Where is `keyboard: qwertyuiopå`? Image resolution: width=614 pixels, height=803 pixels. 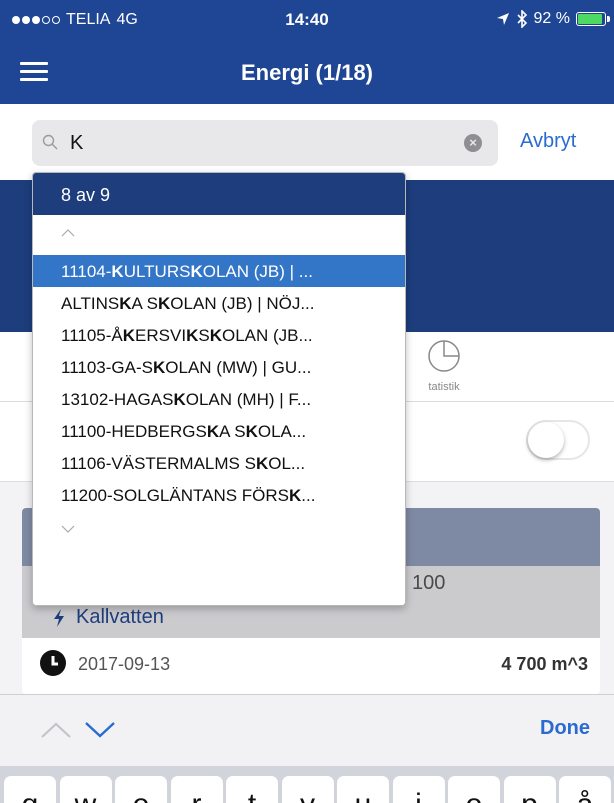
keyboard: qwertyuiopå is located at coordinates (307, 784).